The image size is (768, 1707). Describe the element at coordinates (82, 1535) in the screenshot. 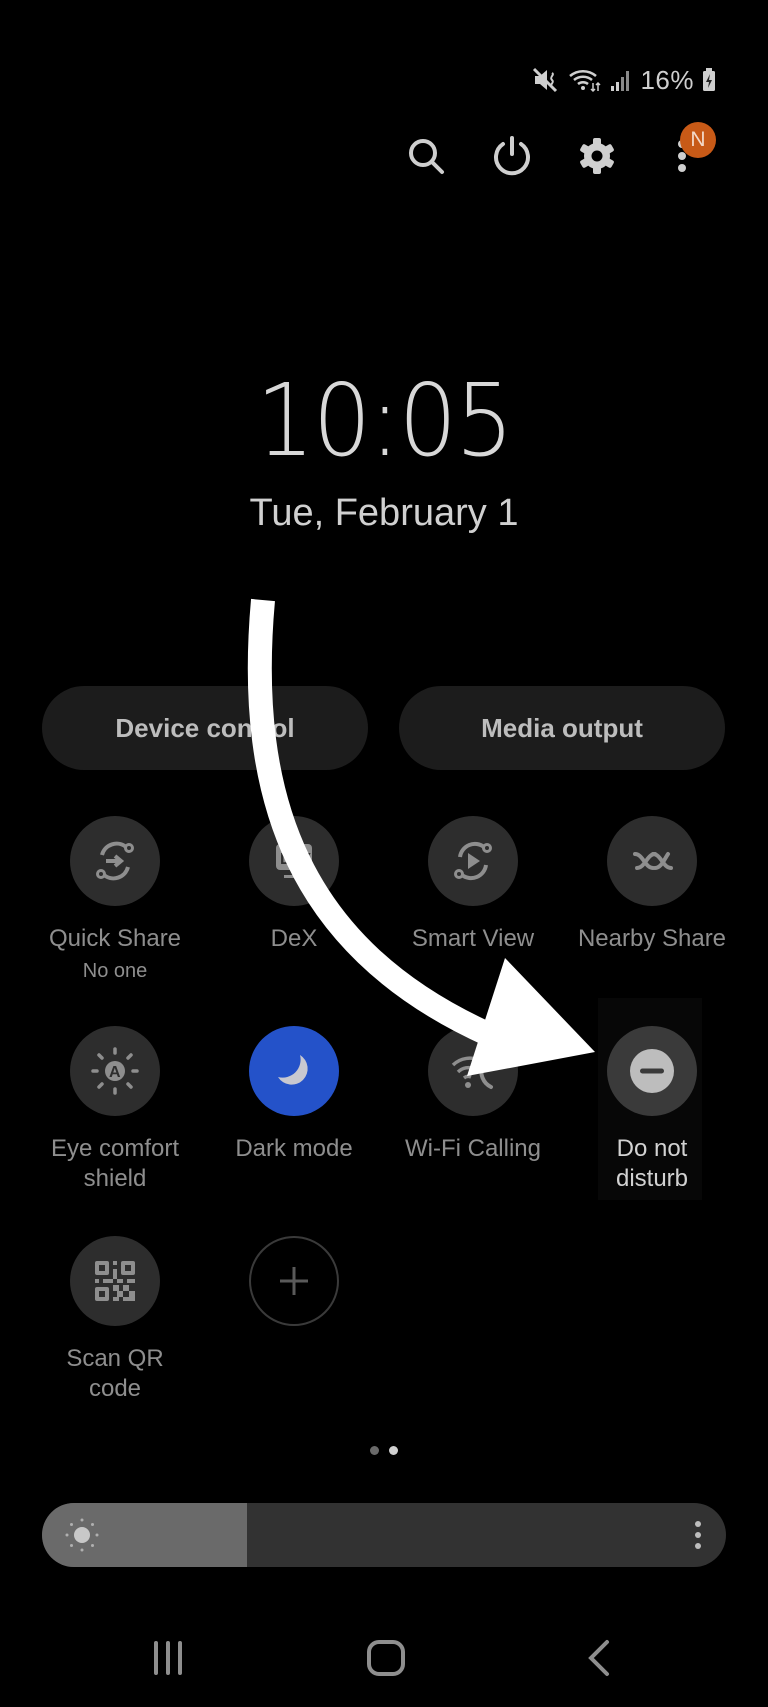

I see `sun-icon` at that location.